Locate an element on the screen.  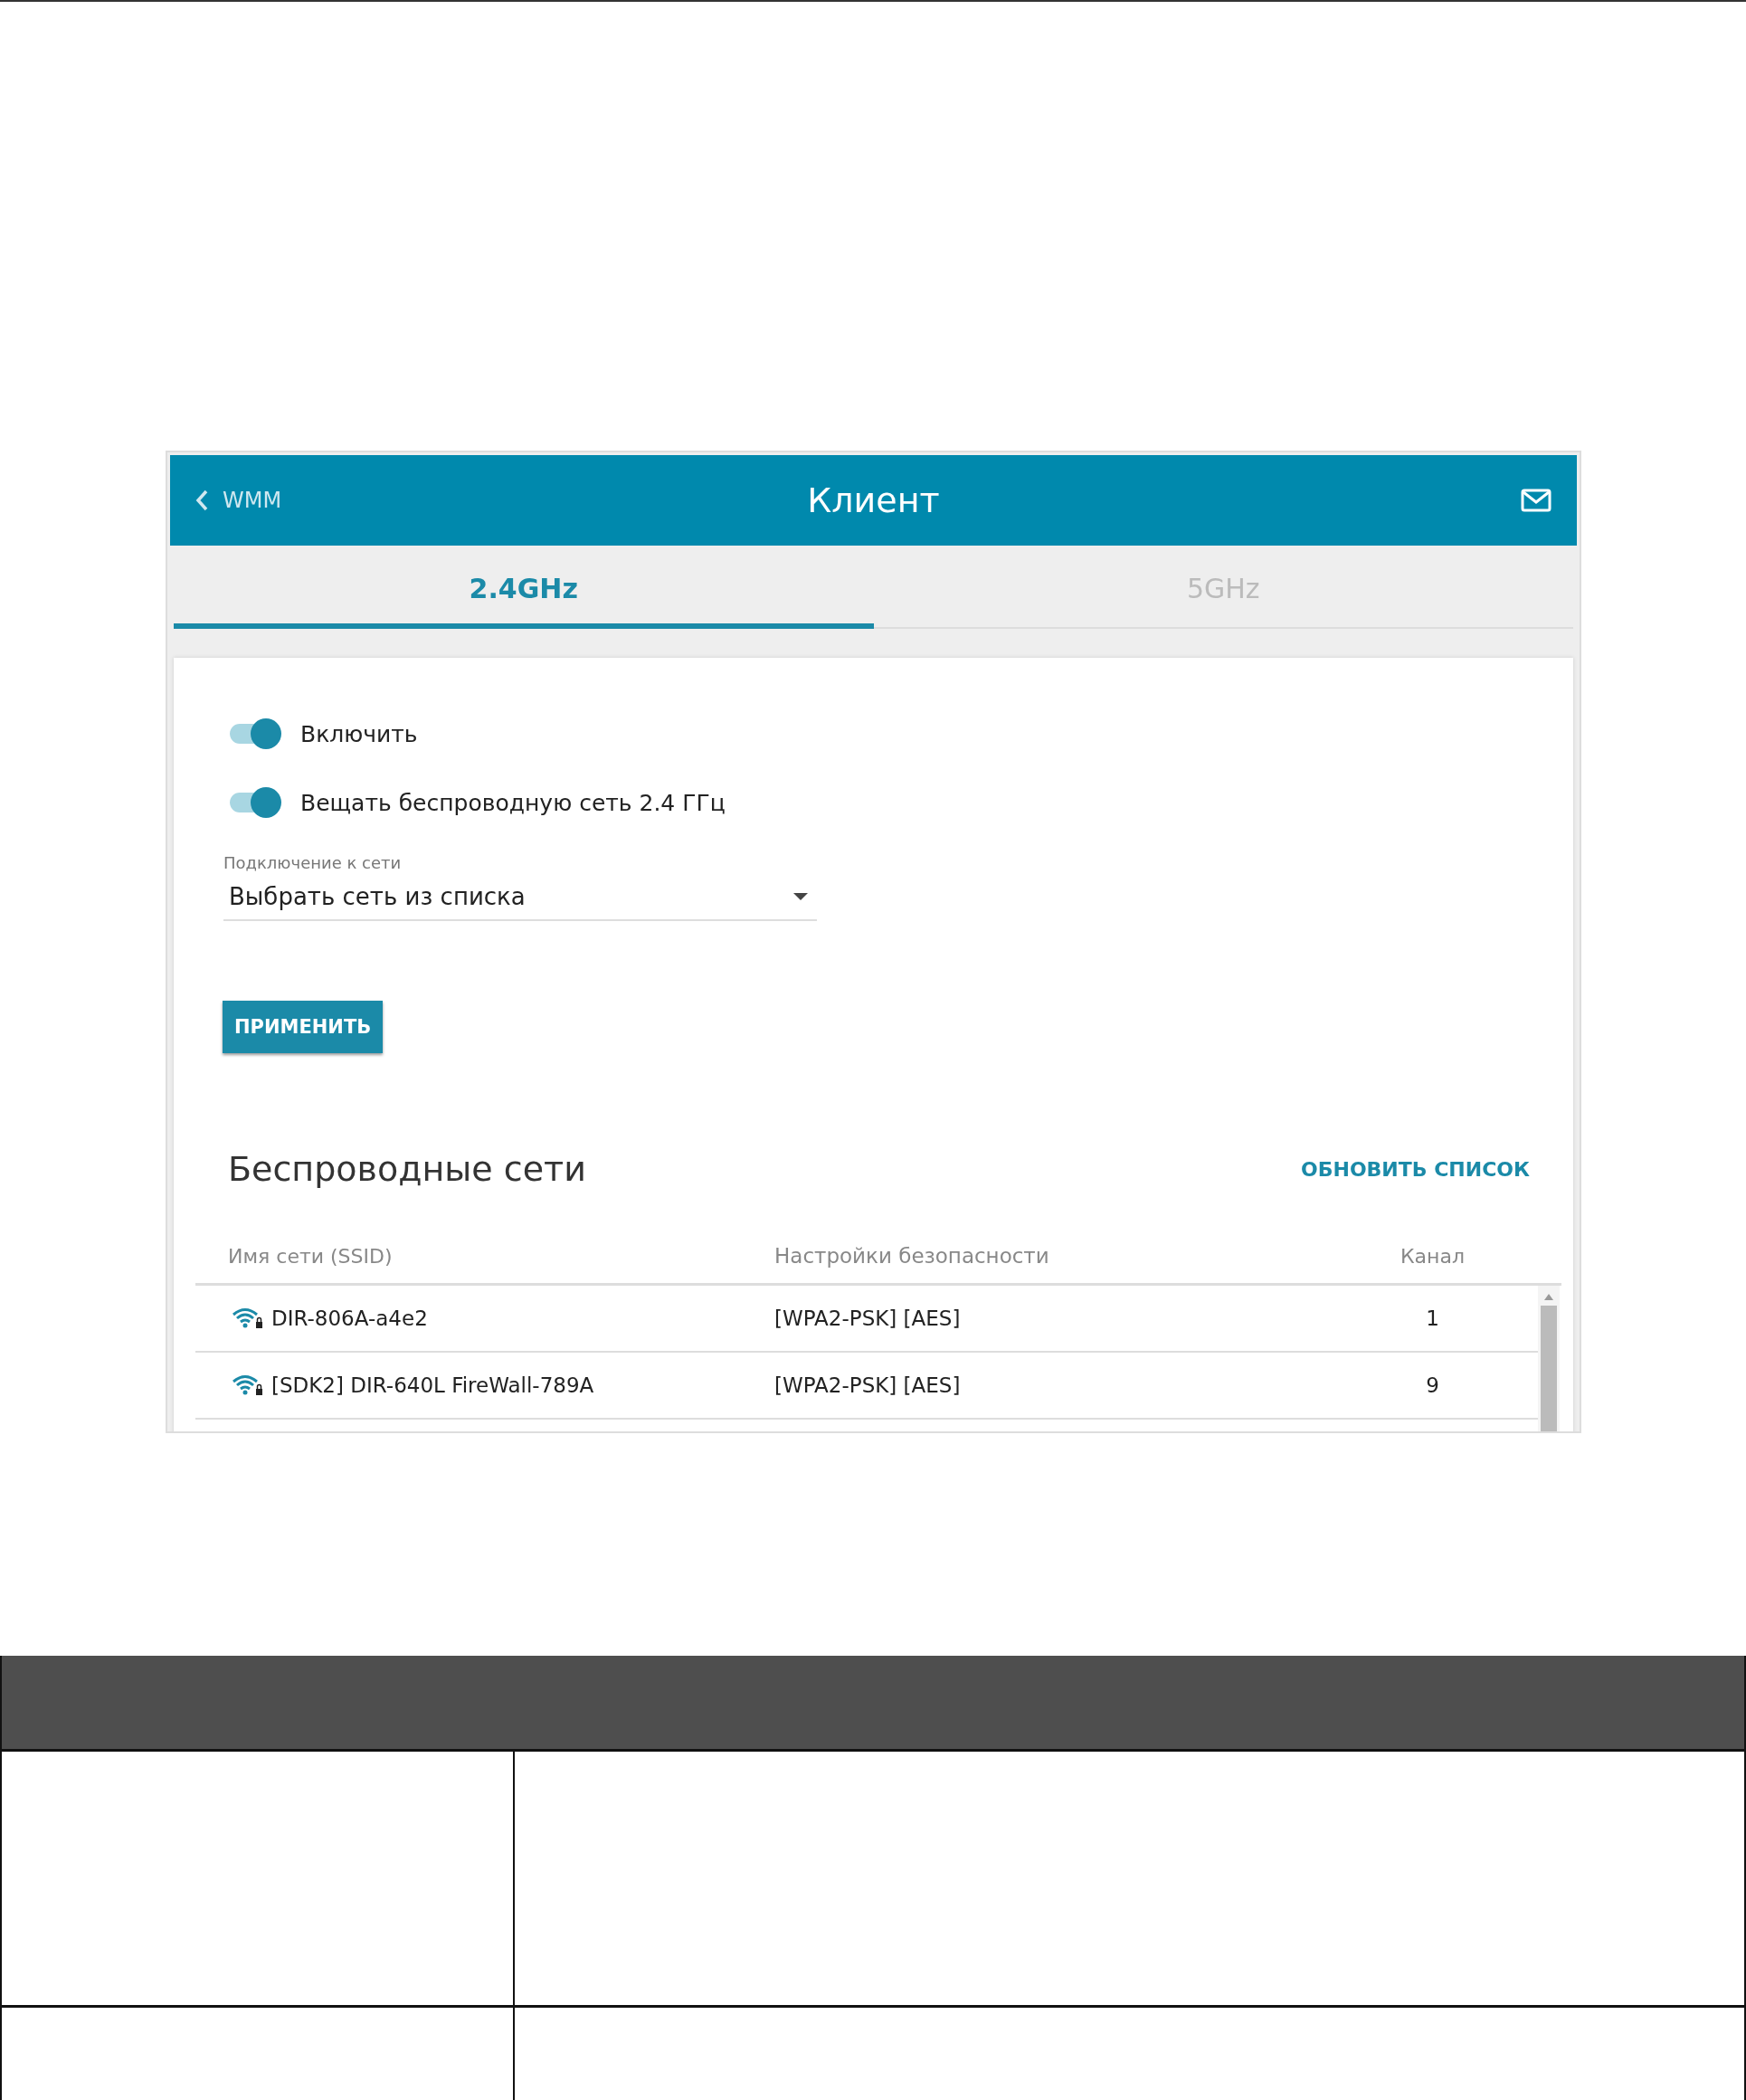
scrollbar is located at coordinates (1549, 1358).